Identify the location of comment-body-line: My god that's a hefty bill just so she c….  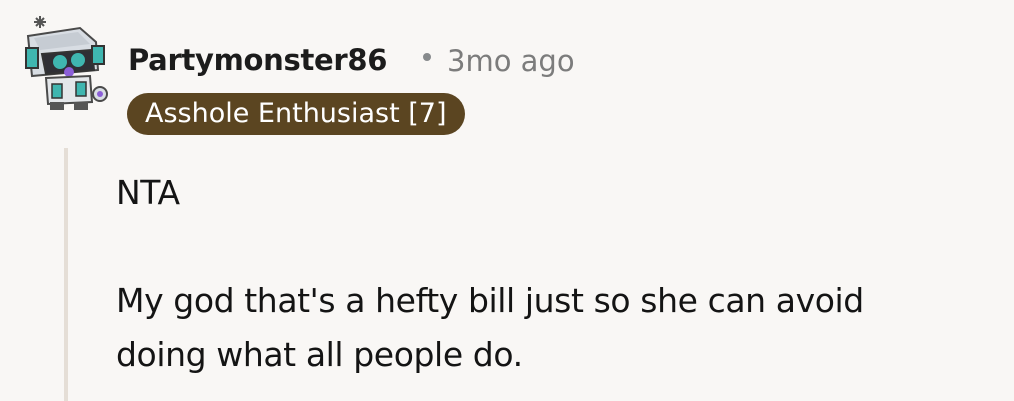
(490, 300).